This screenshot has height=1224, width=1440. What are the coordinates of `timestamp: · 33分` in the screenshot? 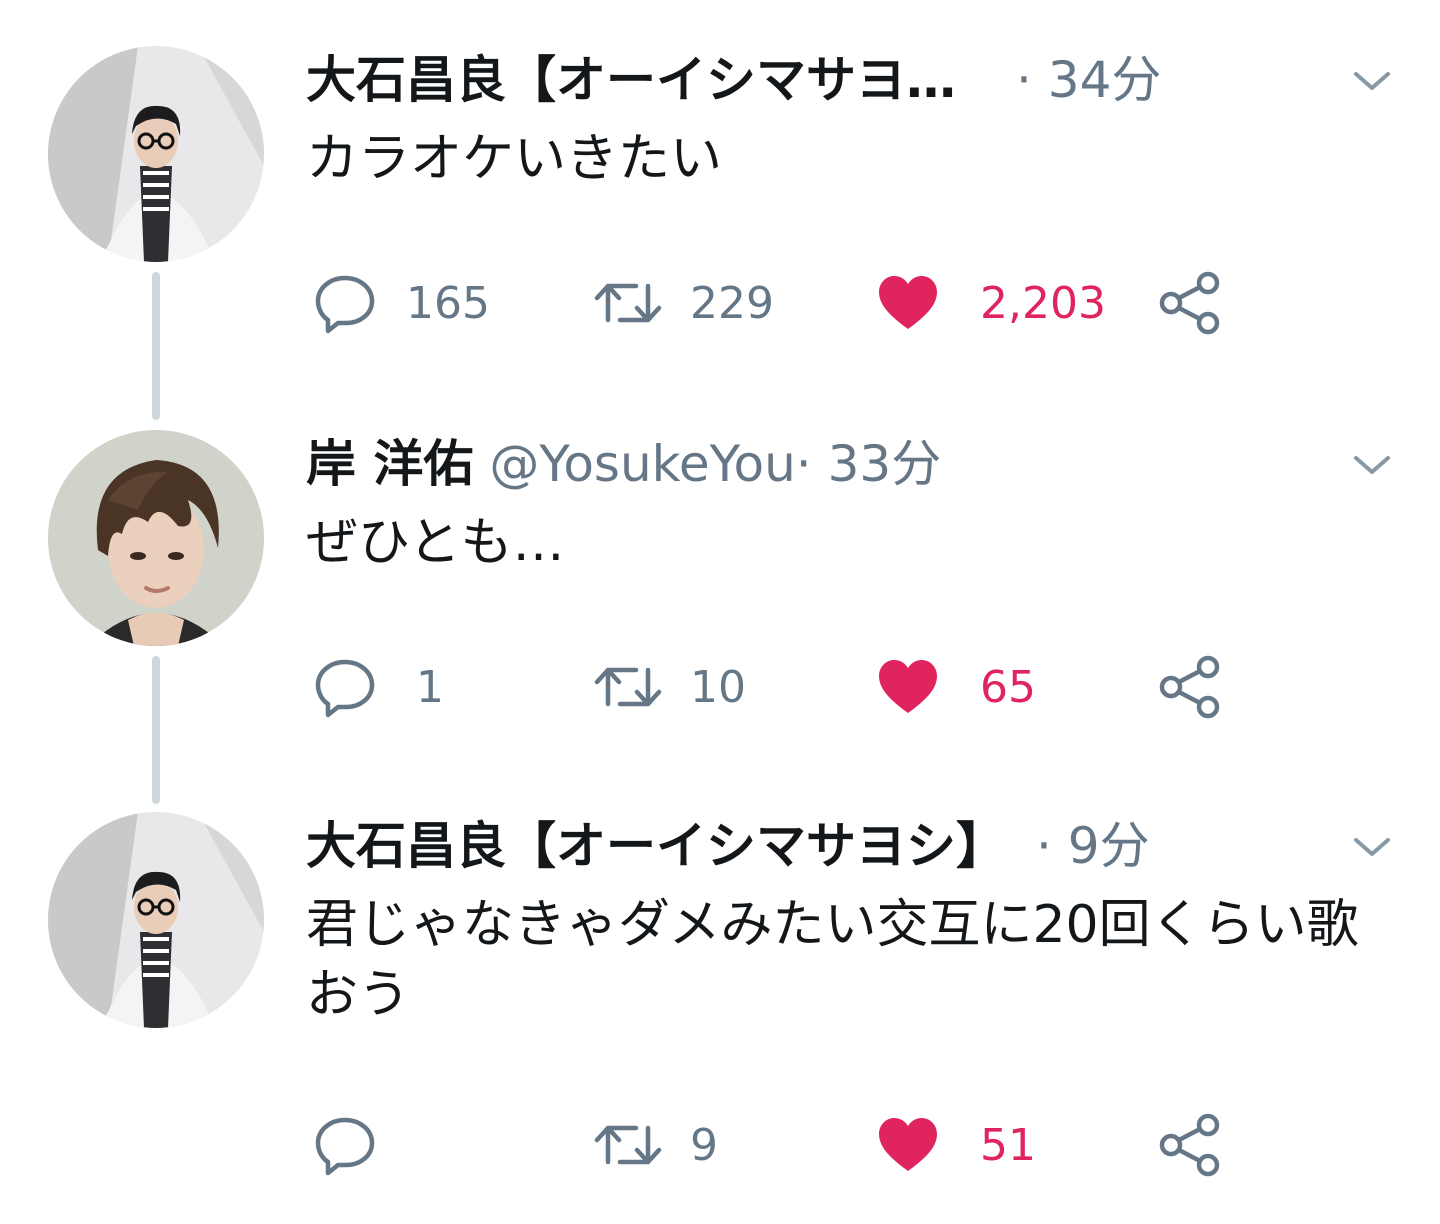 It's located at (868, 464).